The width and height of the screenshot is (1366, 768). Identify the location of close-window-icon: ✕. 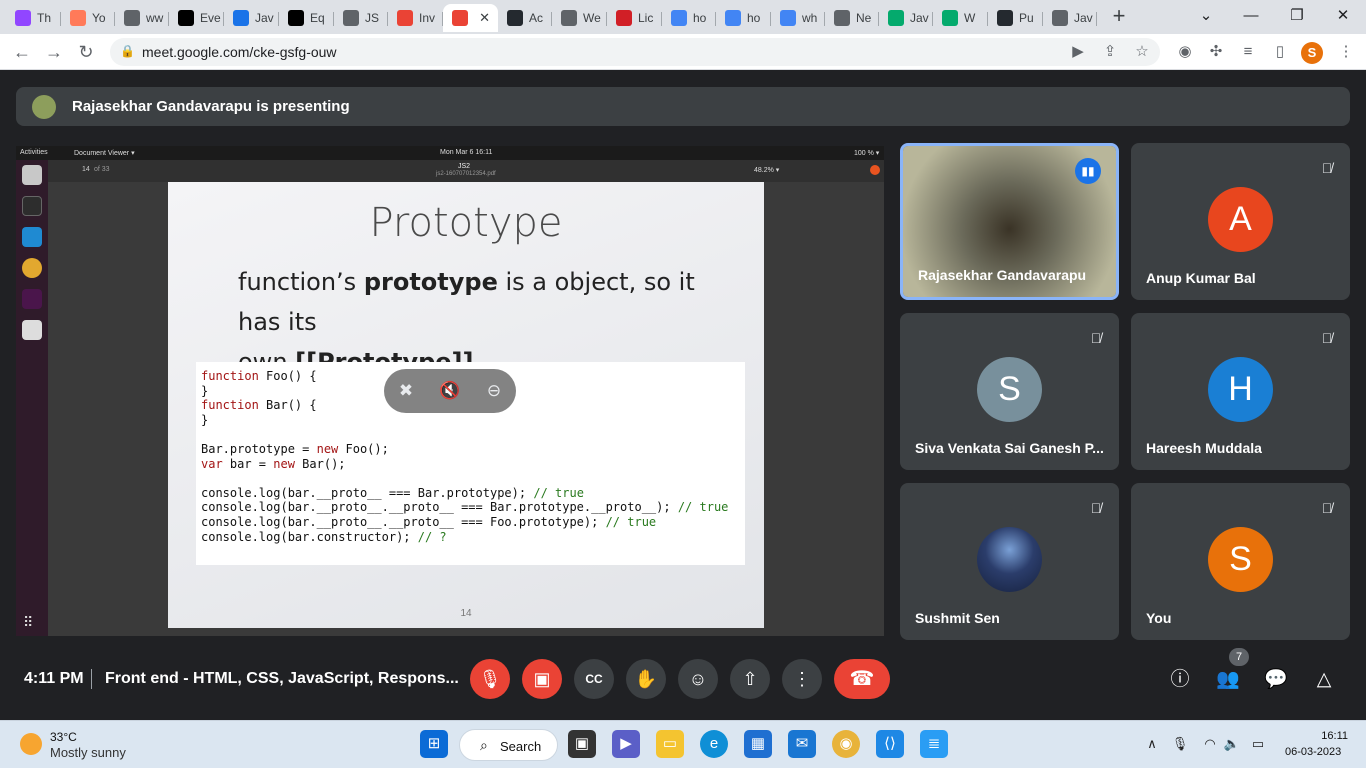
(1343, 16).